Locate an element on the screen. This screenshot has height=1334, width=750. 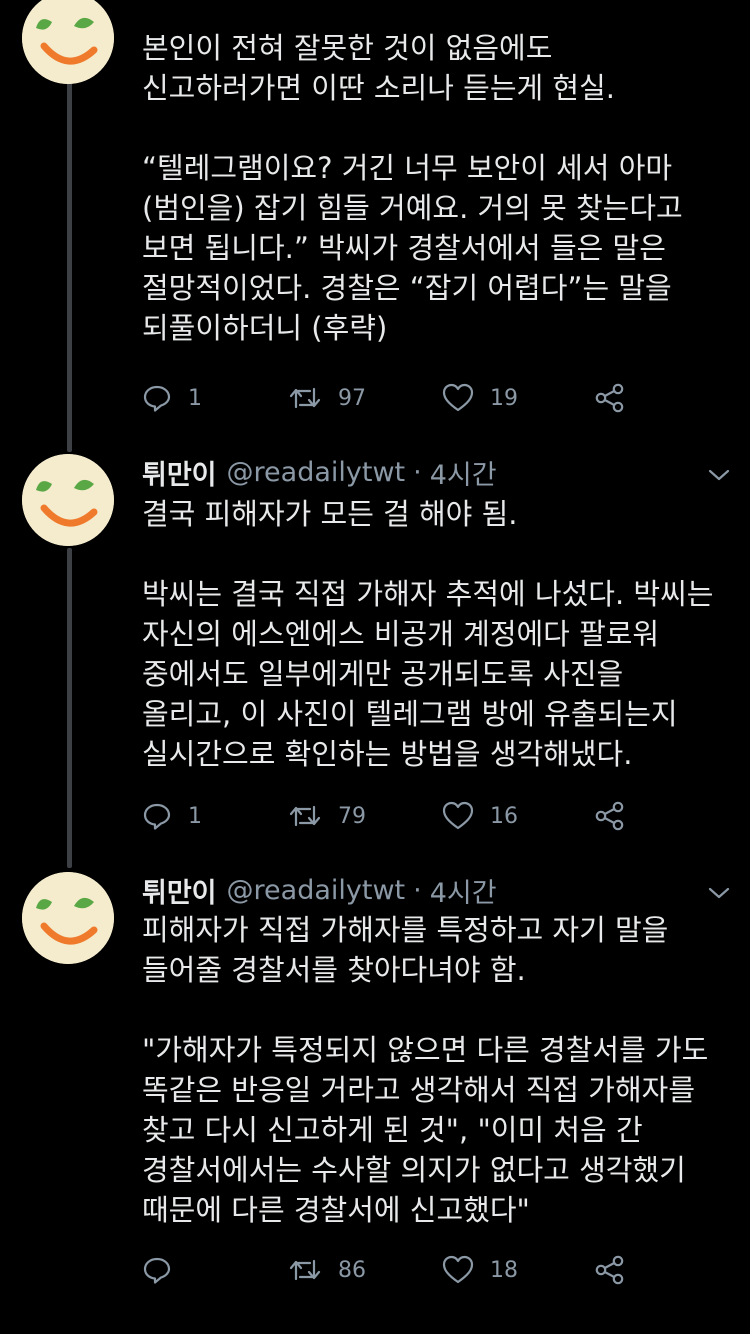
retweet-button: 79 is located at coordinates (327, 816).